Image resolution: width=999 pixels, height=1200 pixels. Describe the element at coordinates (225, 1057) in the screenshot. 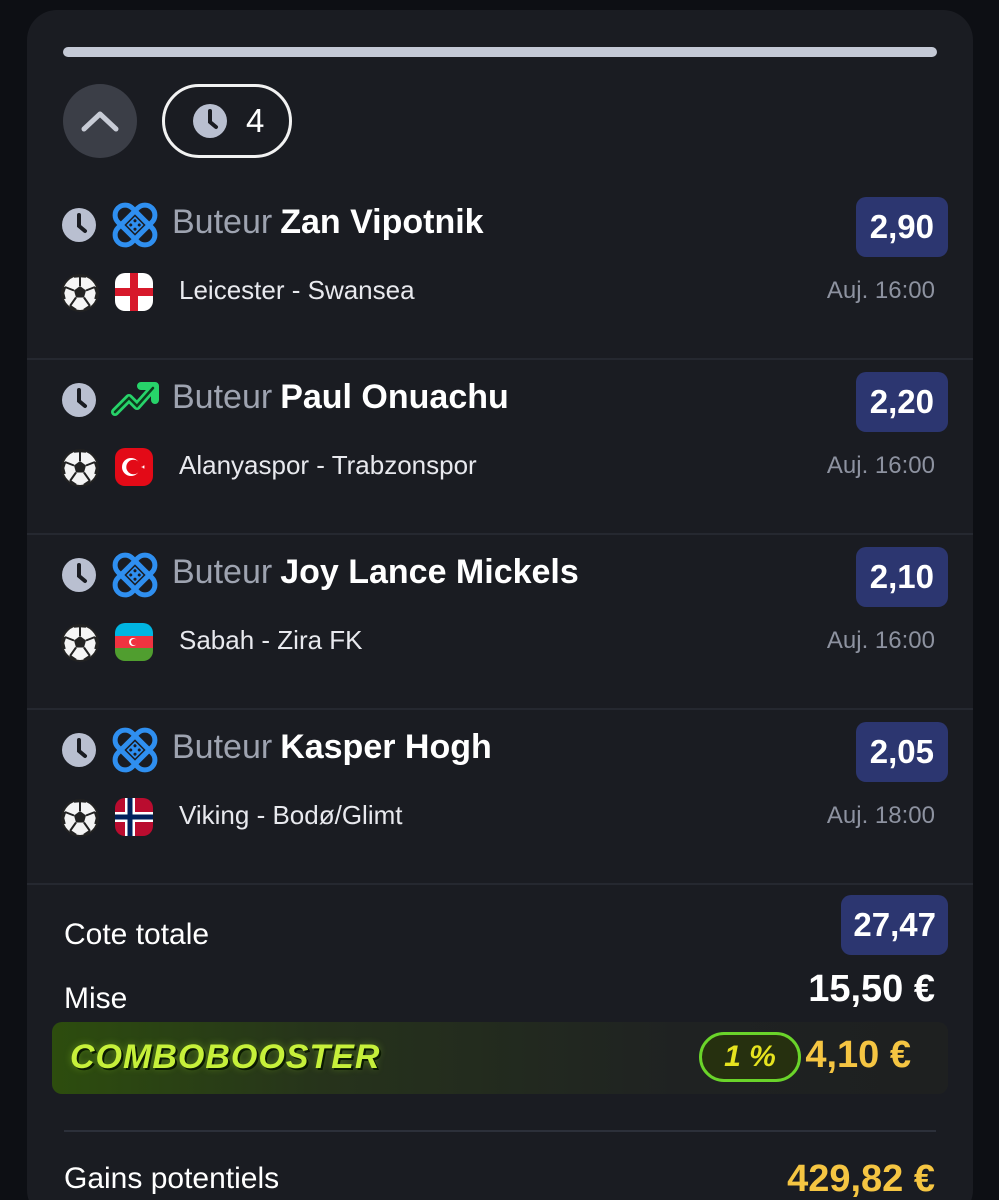

I see `combo-booster-logo: COMBOBOOSTER` at that location.